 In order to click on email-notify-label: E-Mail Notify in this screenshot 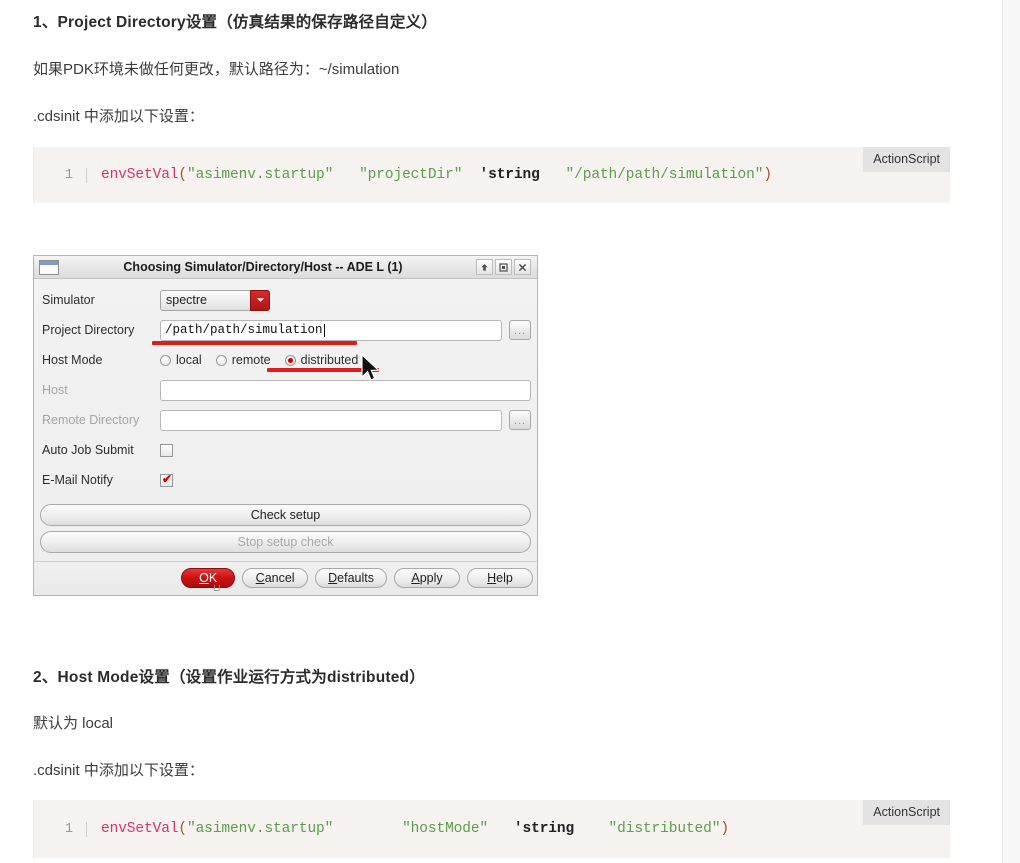, I will do `click(77, 480)`.